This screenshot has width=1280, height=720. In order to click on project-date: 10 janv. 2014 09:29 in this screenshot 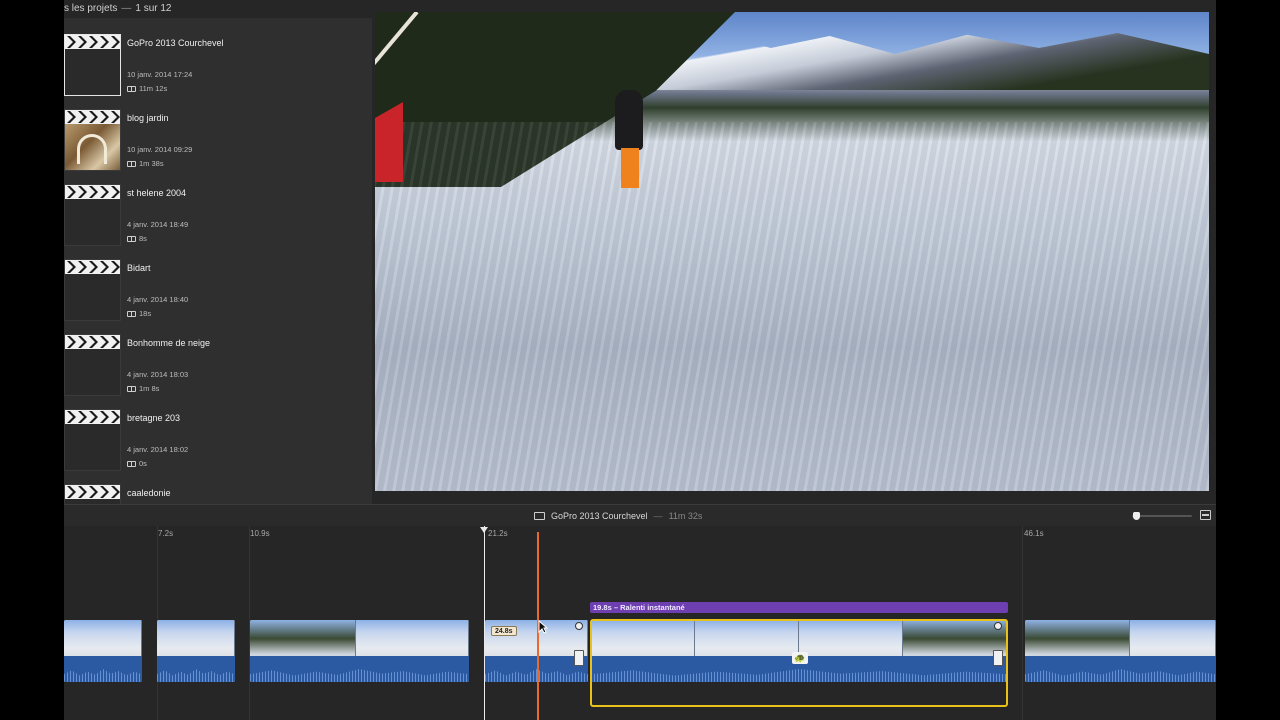, I will do `click(160, 149)`.